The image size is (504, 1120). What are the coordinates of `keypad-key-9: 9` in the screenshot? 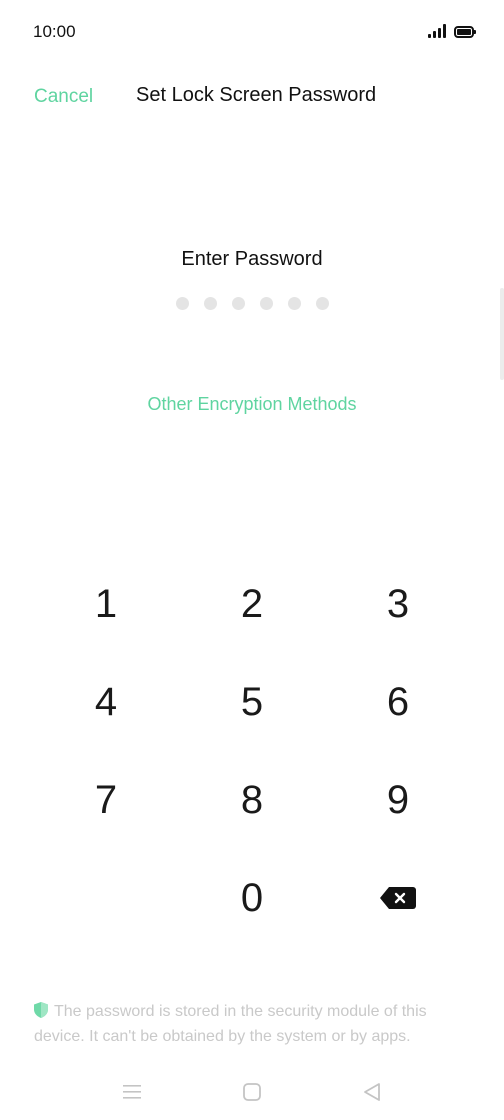 It's located at (398, 800).